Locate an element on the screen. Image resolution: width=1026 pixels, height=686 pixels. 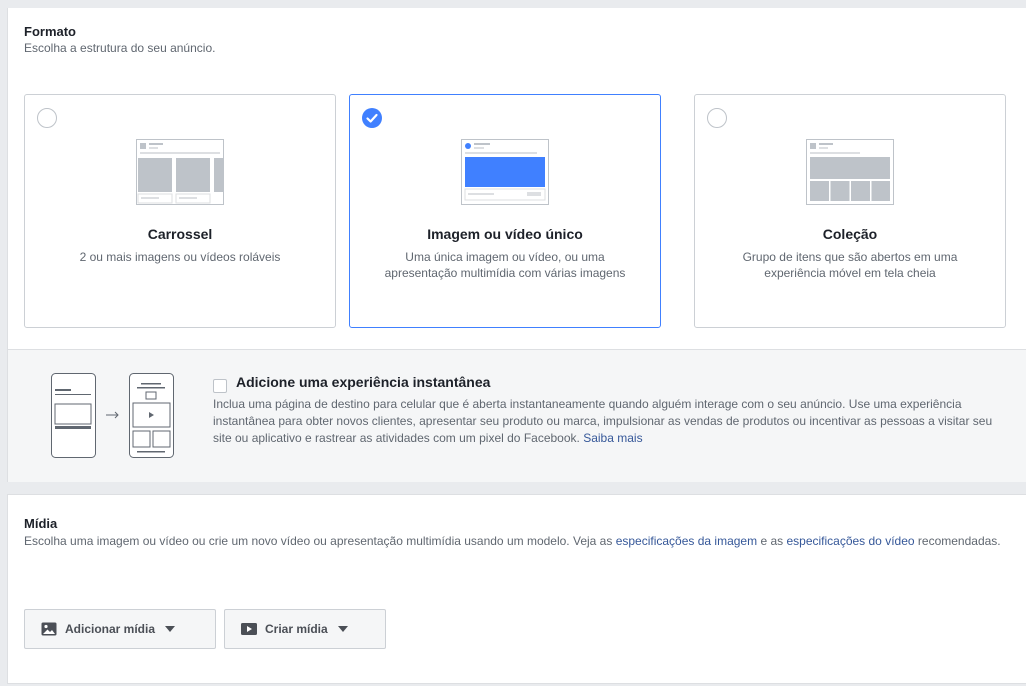
carousel-description: 2 ou mais imagens ou vídeos roláveis is located at coordinates (180, 257).